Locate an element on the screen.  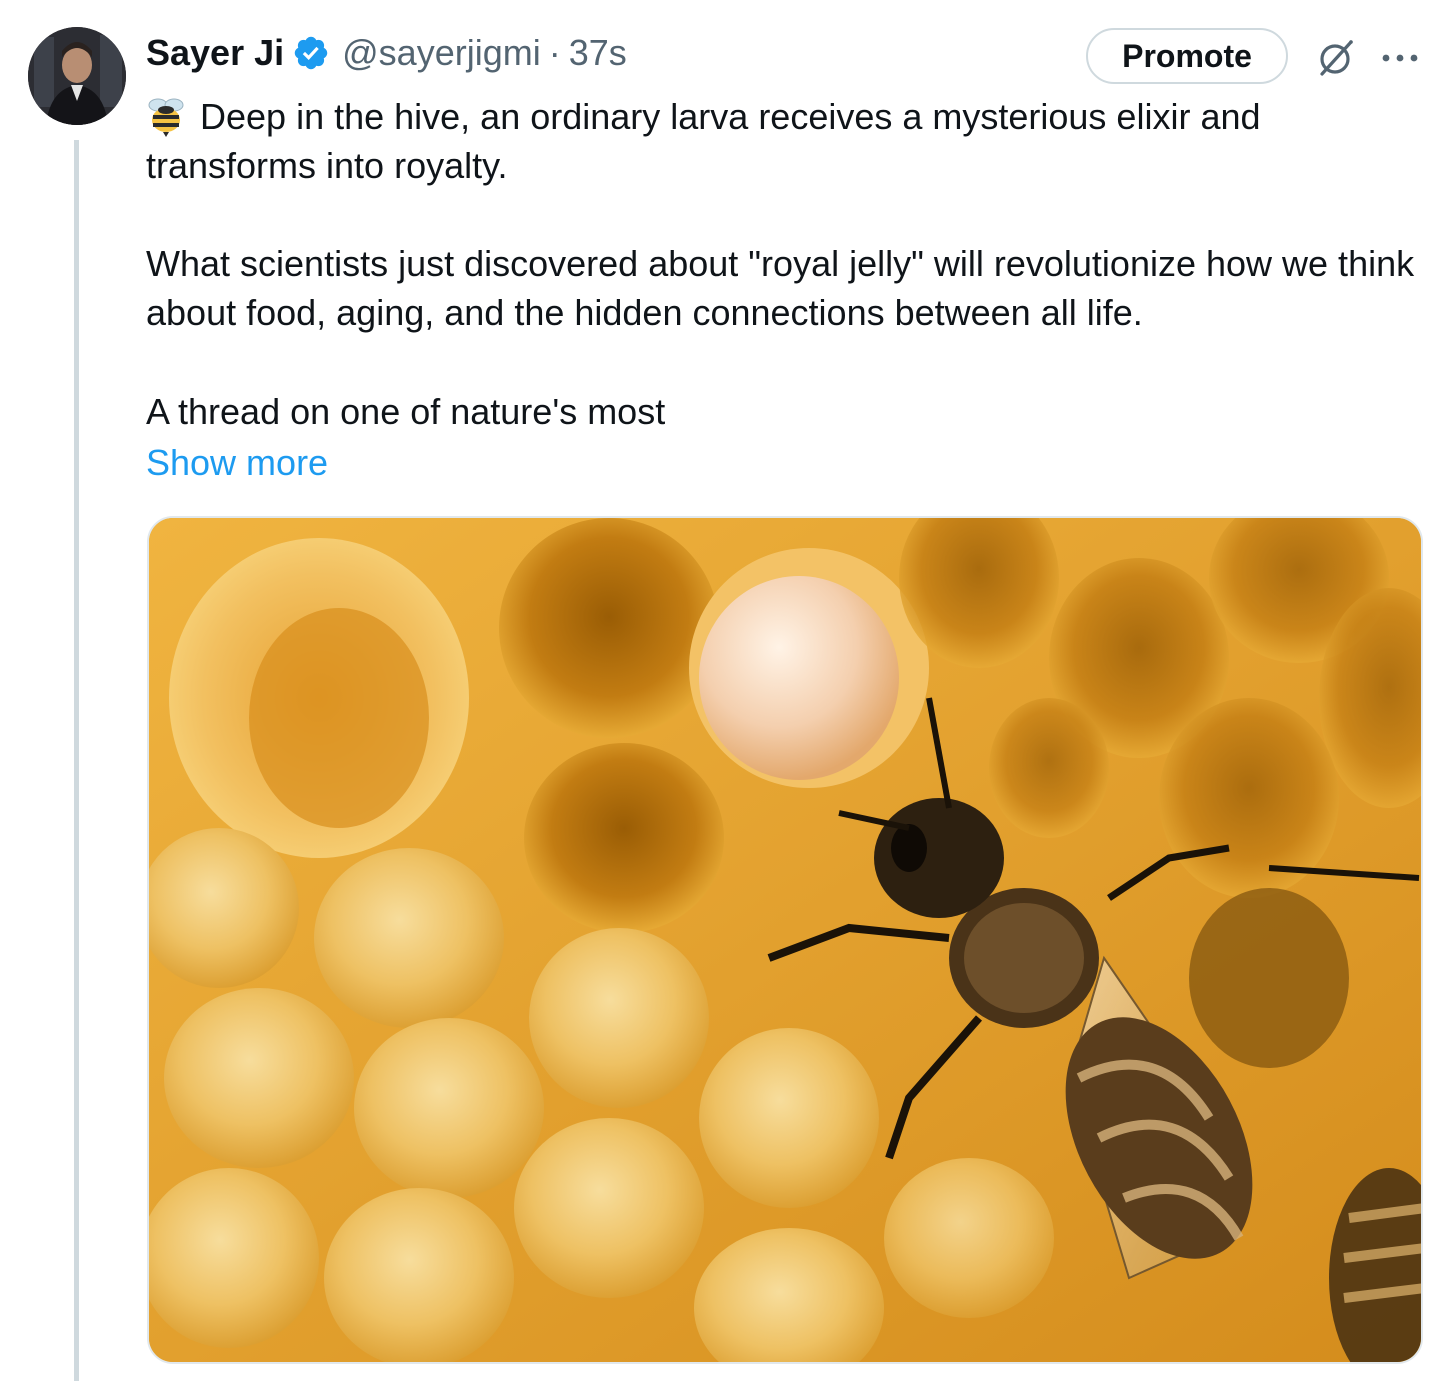
author-name: Sayer Ji is located at coordinates (215, 53).